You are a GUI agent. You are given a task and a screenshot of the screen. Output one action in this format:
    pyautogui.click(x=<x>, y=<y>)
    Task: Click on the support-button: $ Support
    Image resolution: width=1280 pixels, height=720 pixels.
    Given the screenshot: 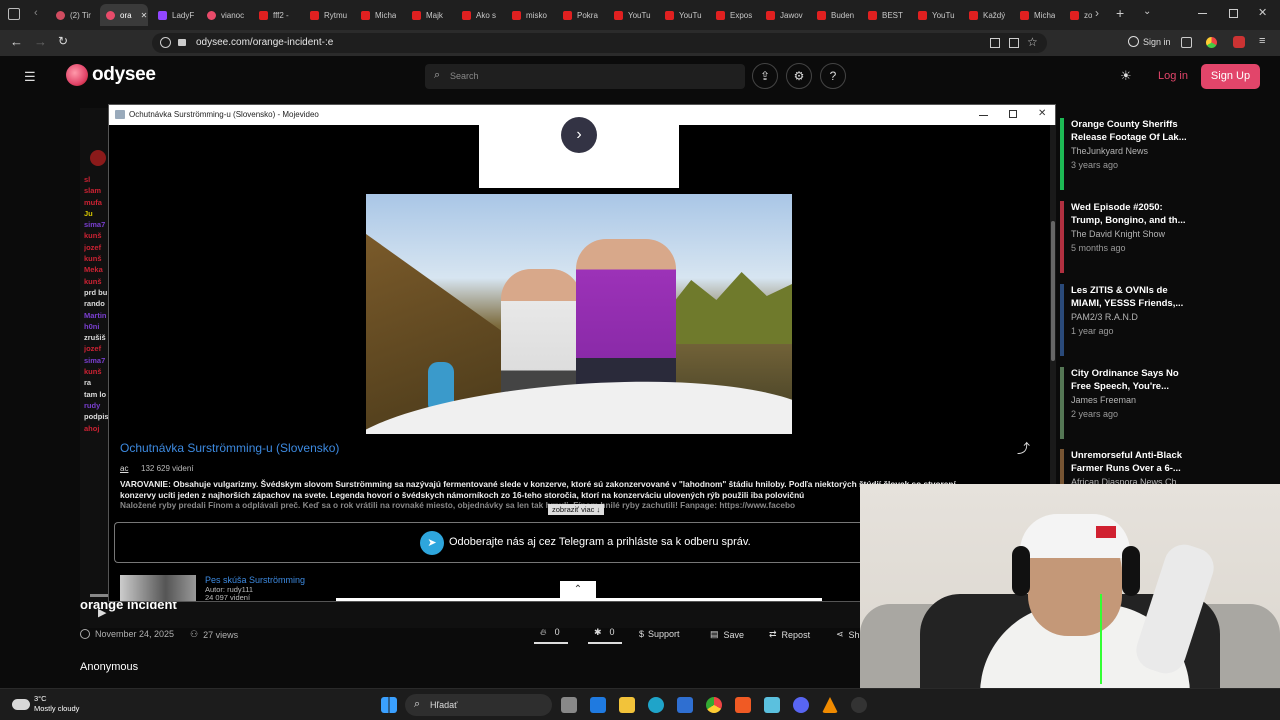 What is the action you would take?
    pyautogui.click(x=659, y=634)
    